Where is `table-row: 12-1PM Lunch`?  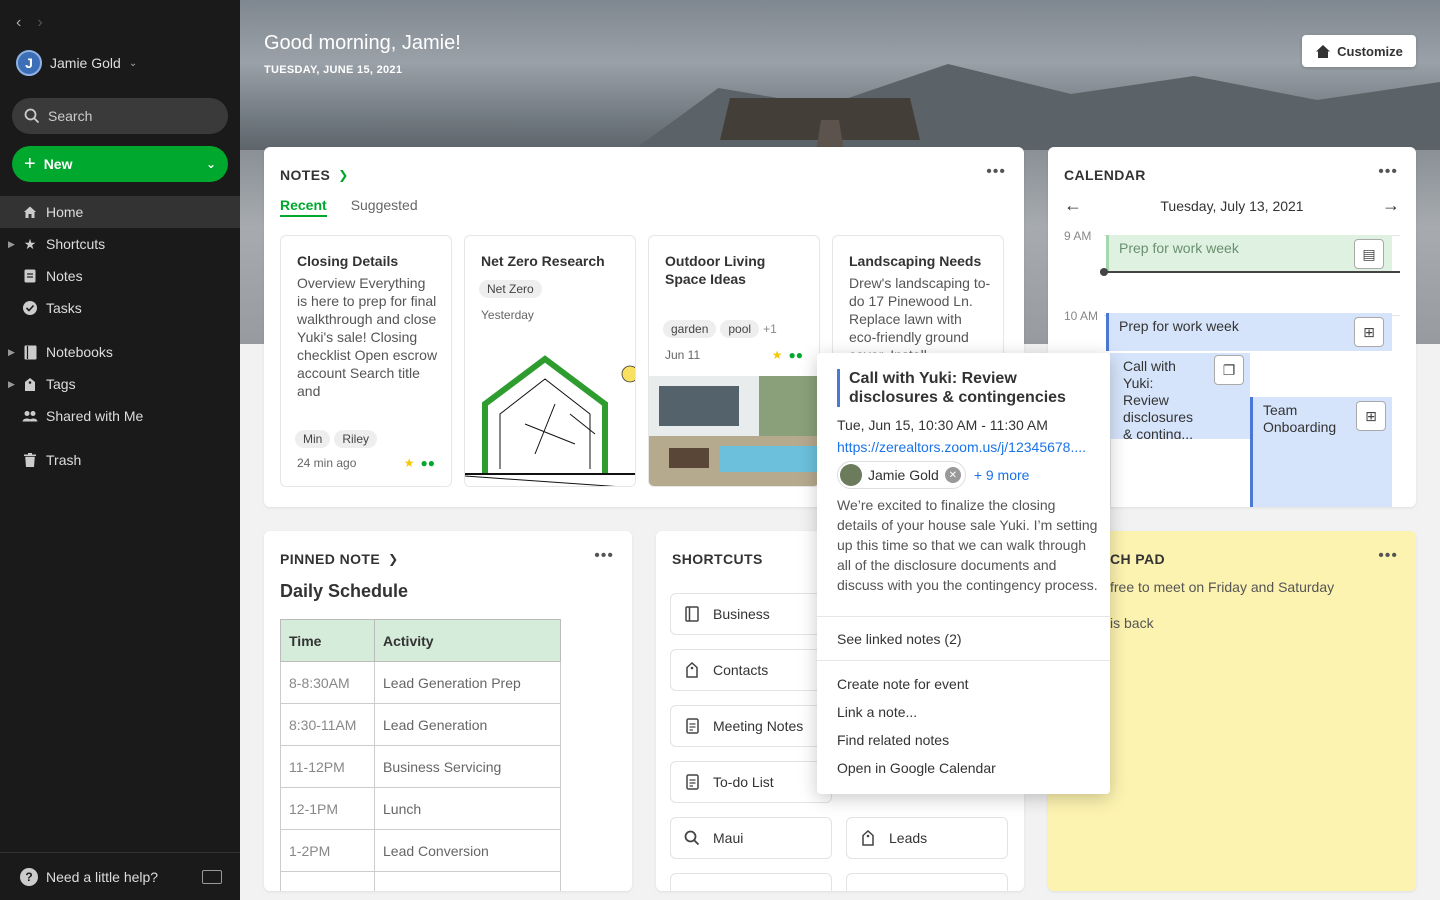
table-row: 12-1PM Lunch is located at coordinates (420, 808).